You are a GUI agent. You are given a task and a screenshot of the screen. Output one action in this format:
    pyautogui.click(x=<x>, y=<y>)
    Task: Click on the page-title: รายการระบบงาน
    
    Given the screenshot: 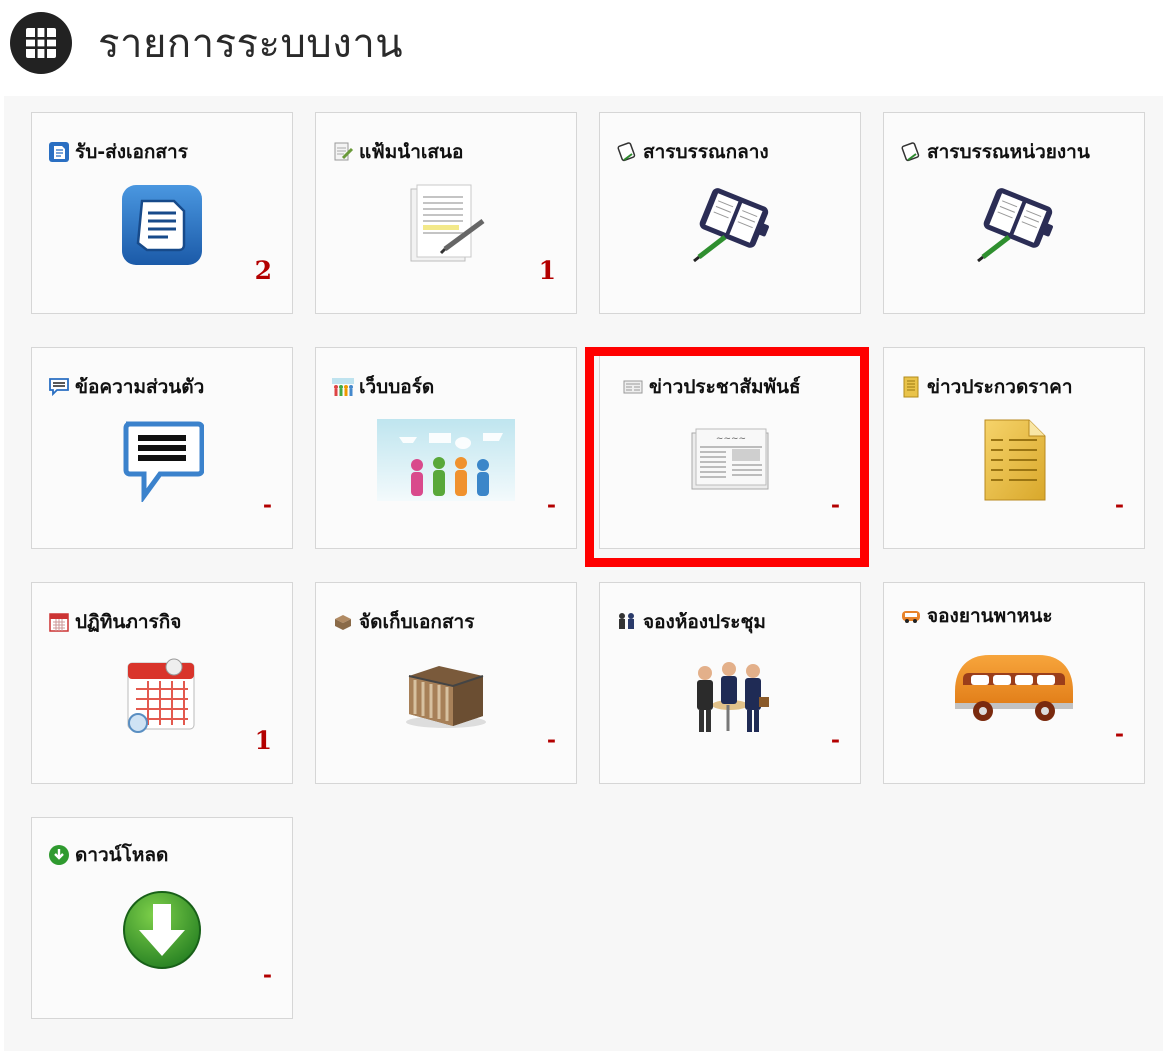 What is the action you would take?
    pyautogui.click(x=251, y=44)
    